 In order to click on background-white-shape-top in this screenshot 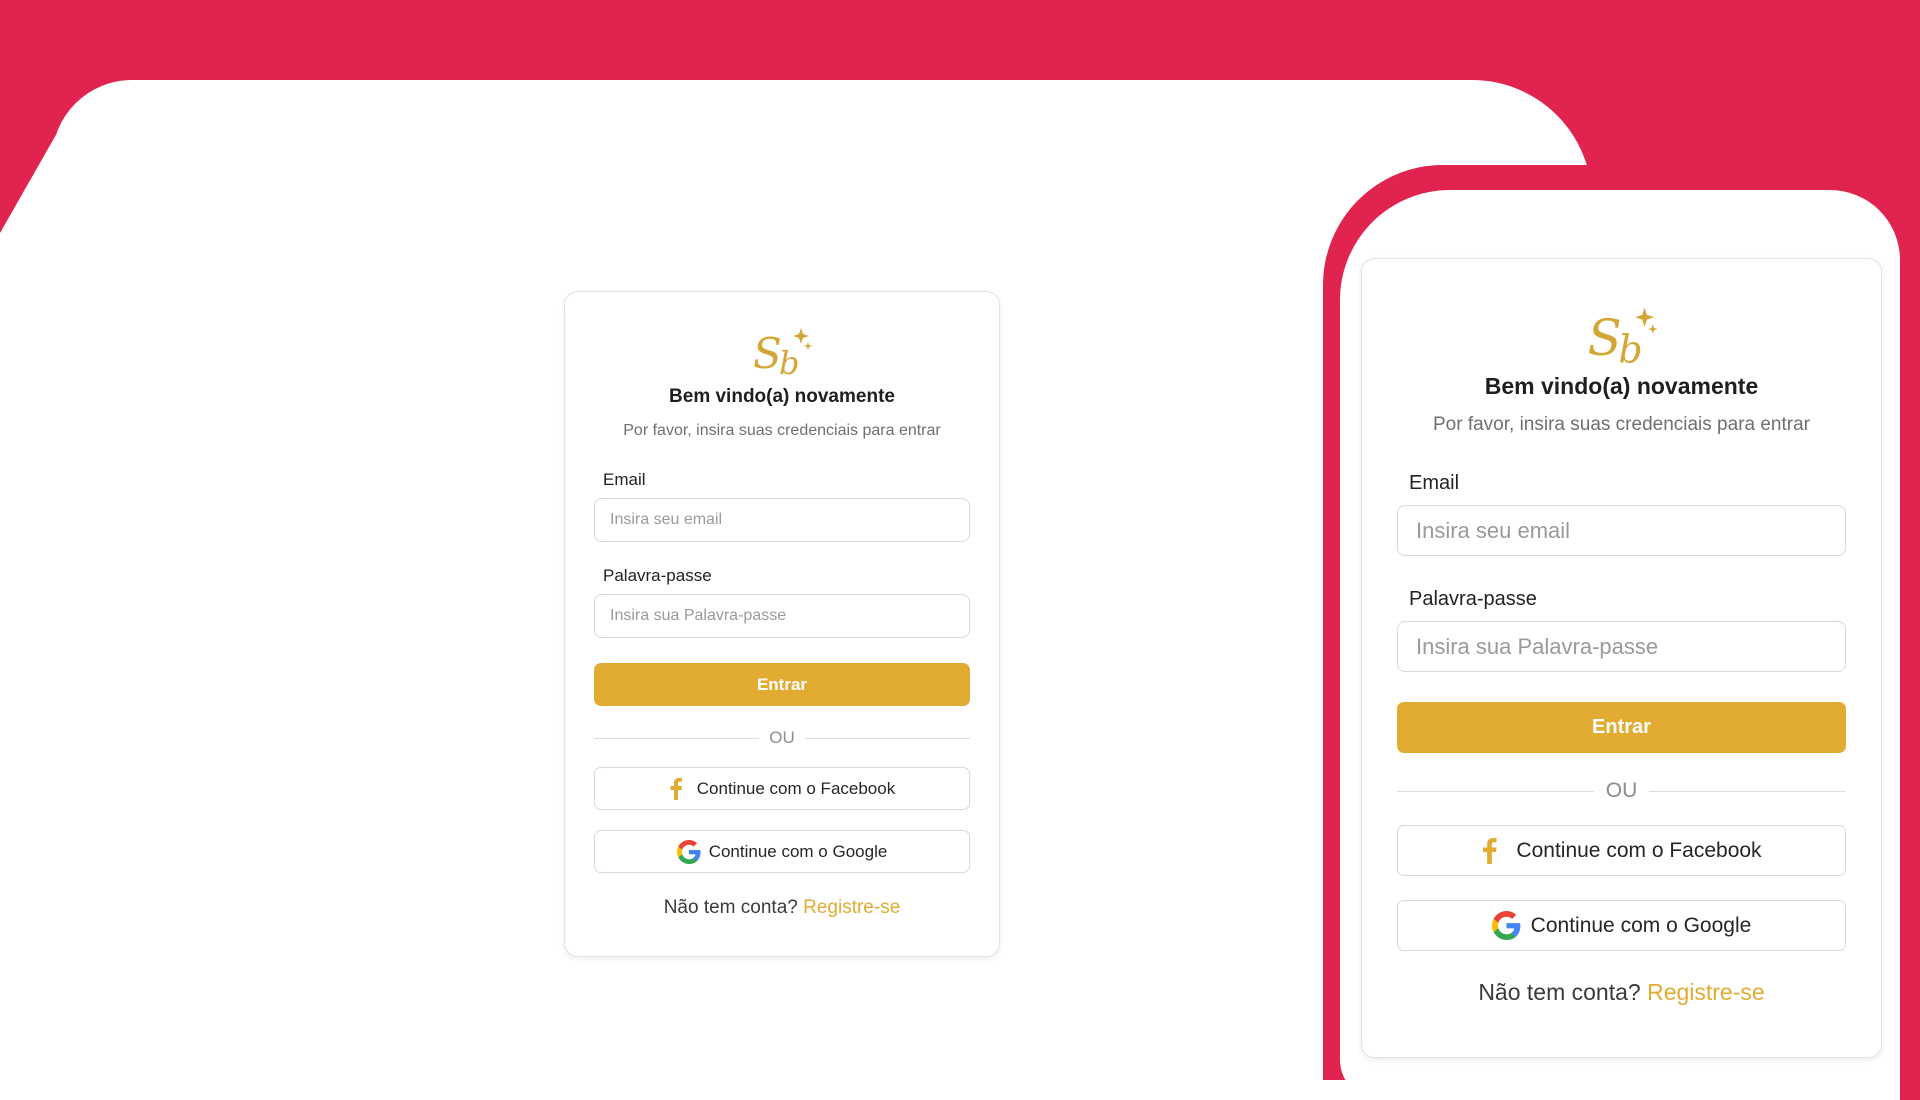, I will do `click(822, 140)`.